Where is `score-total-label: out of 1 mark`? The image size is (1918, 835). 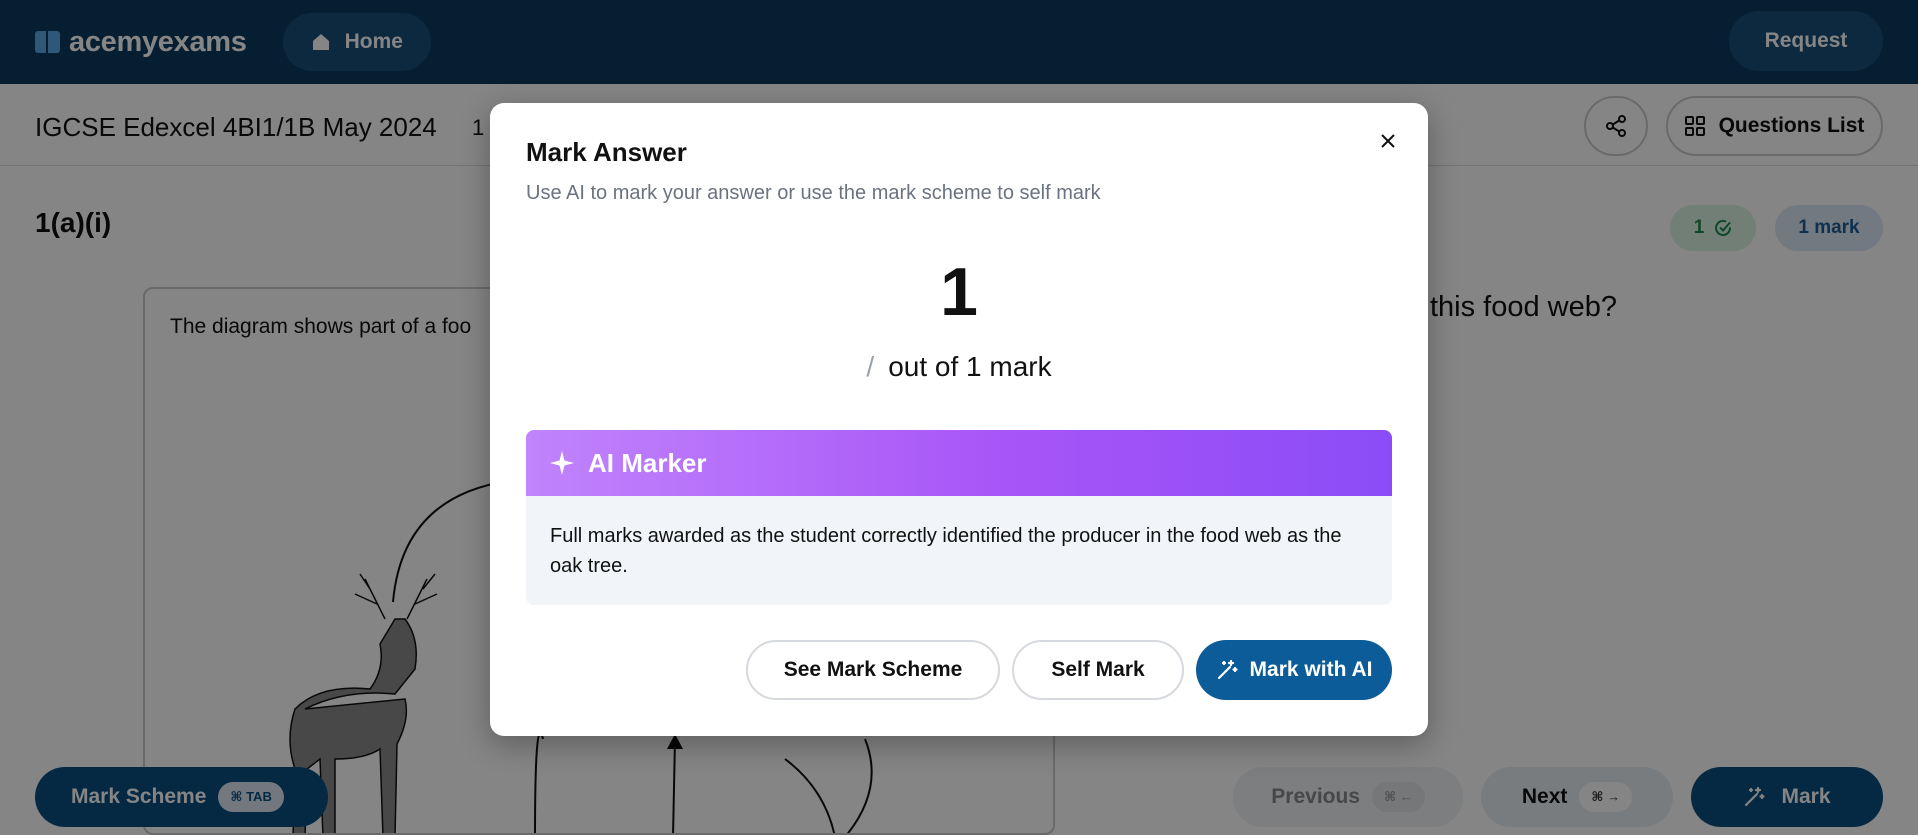
score-total-label: out of 1 mark is located at coordinates (970, 366).